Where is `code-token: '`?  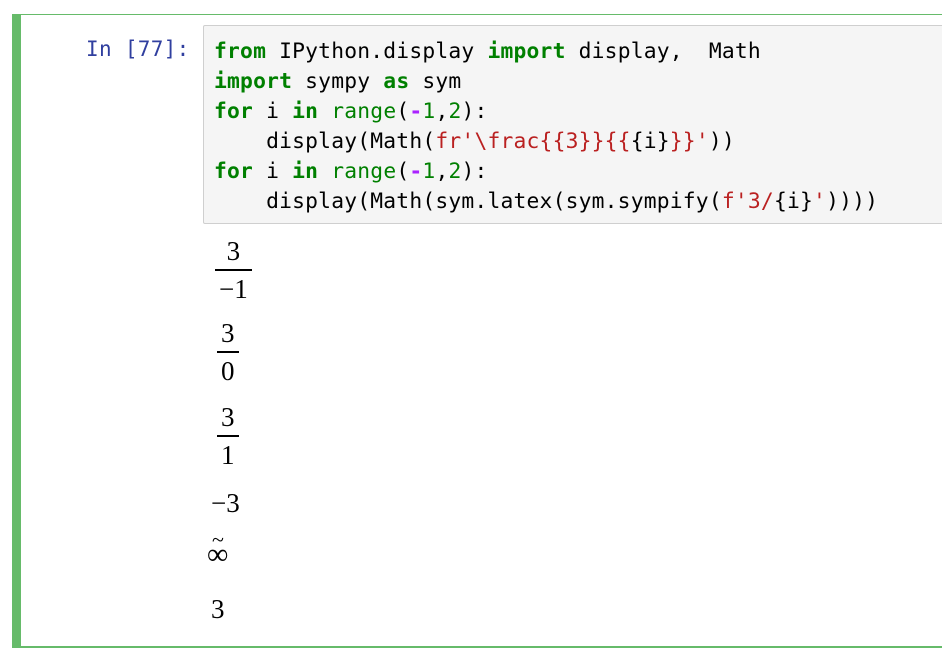
code-token: ' is located at coordinates (820, 201).